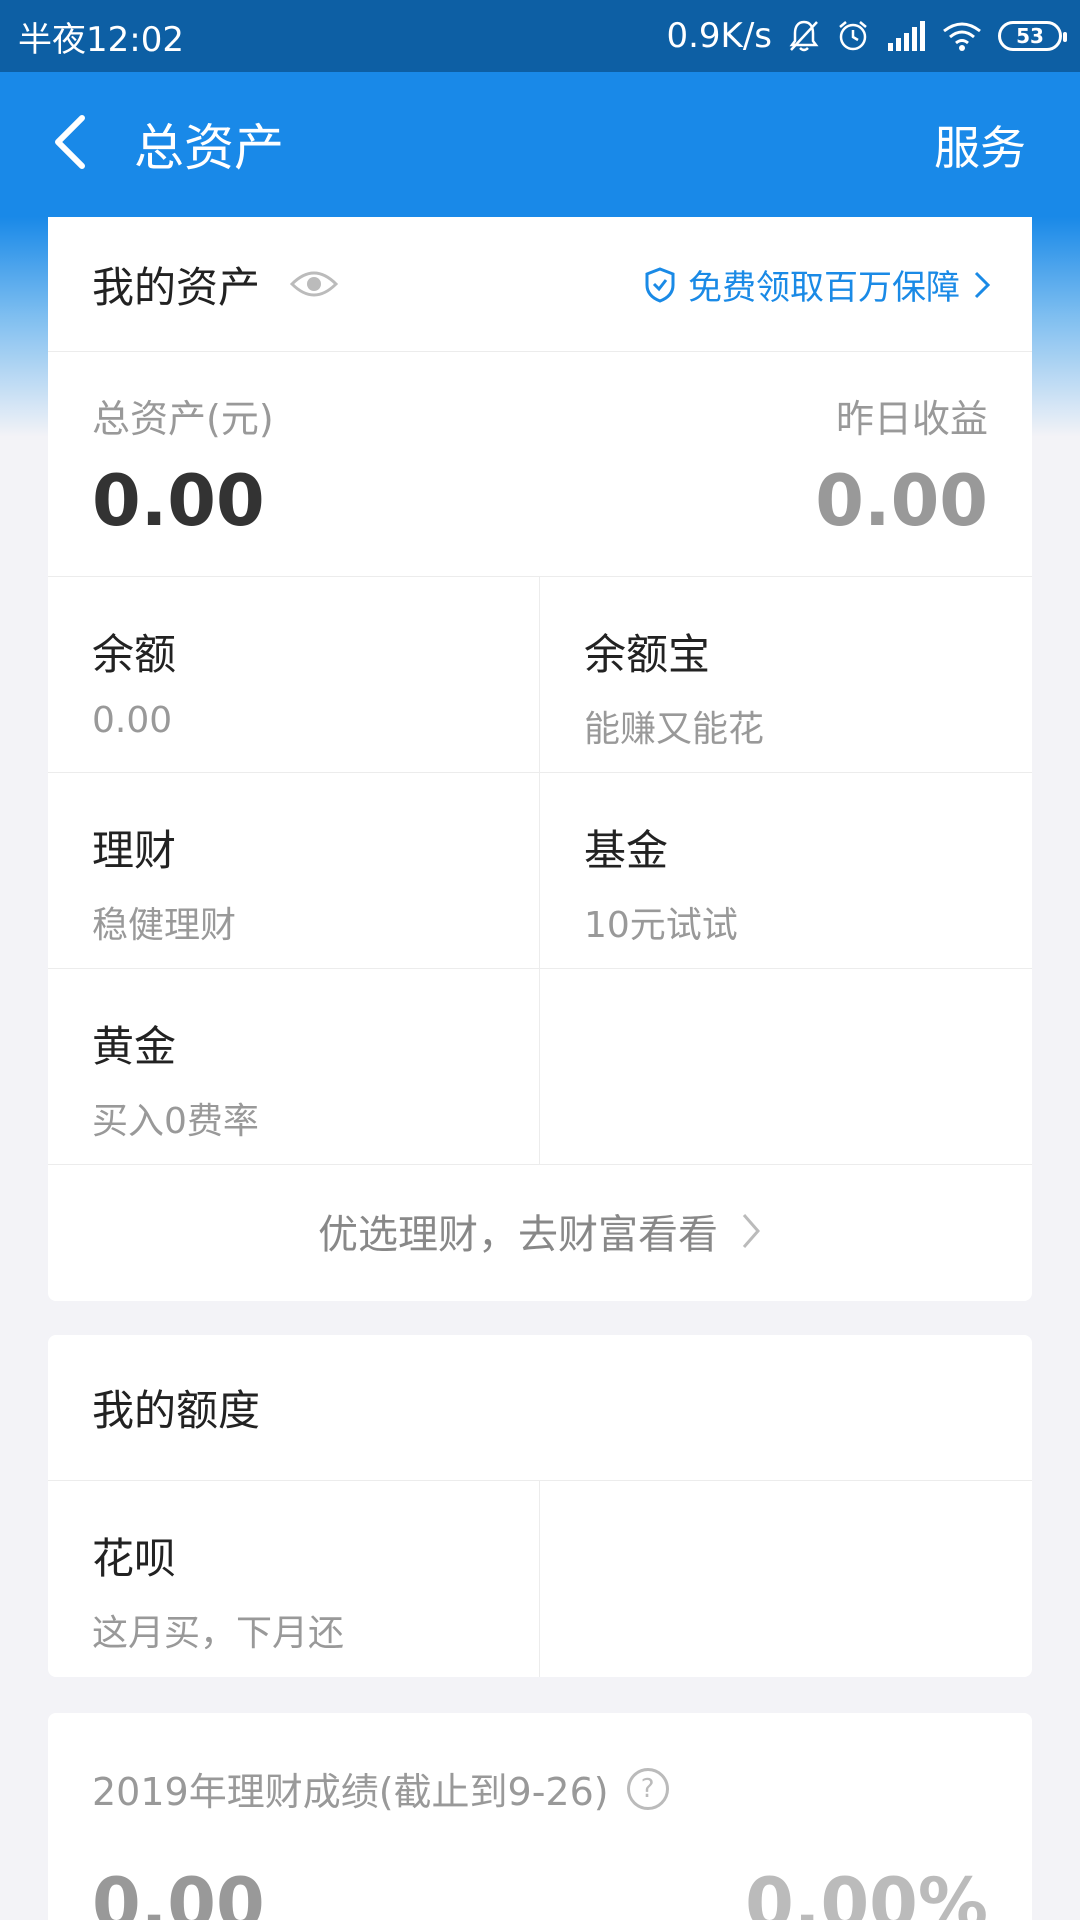  Describe the element at coordinates (962, 36) in the screenshot. I see `wifi-icon` at that location.